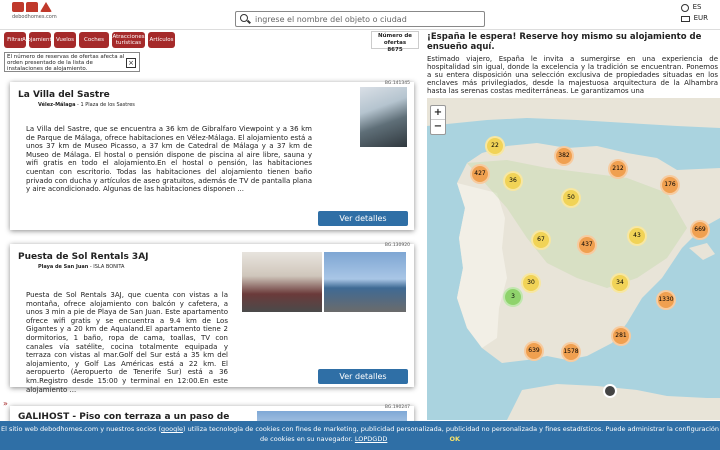 The image size is (720, 450). What do you see at coordinates (610, 391) in the screenshot?
I see `home-marker-icon` at bounding box center [610, 391].